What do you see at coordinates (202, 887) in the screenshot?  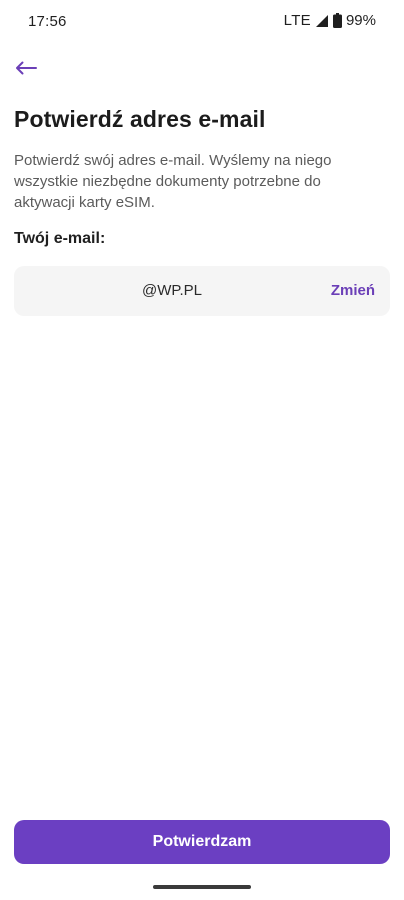 I see `home-indicator` at bounding box center [202, 887].